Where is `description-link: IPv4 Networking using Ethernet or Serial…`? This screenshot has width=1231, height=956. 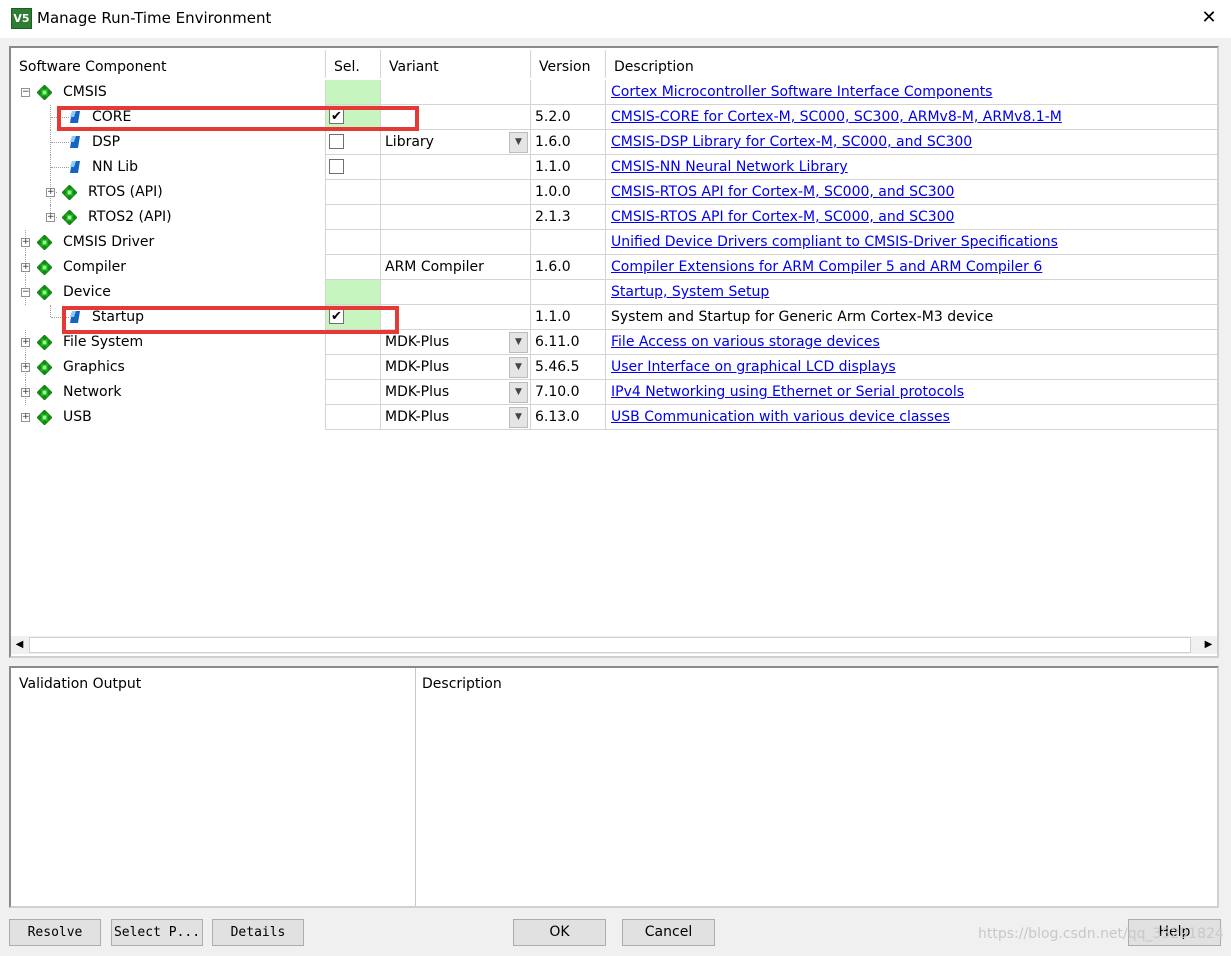
description-link: IPv4 Networking using Ethernet or Serial… is located at coordinates (787, 392).